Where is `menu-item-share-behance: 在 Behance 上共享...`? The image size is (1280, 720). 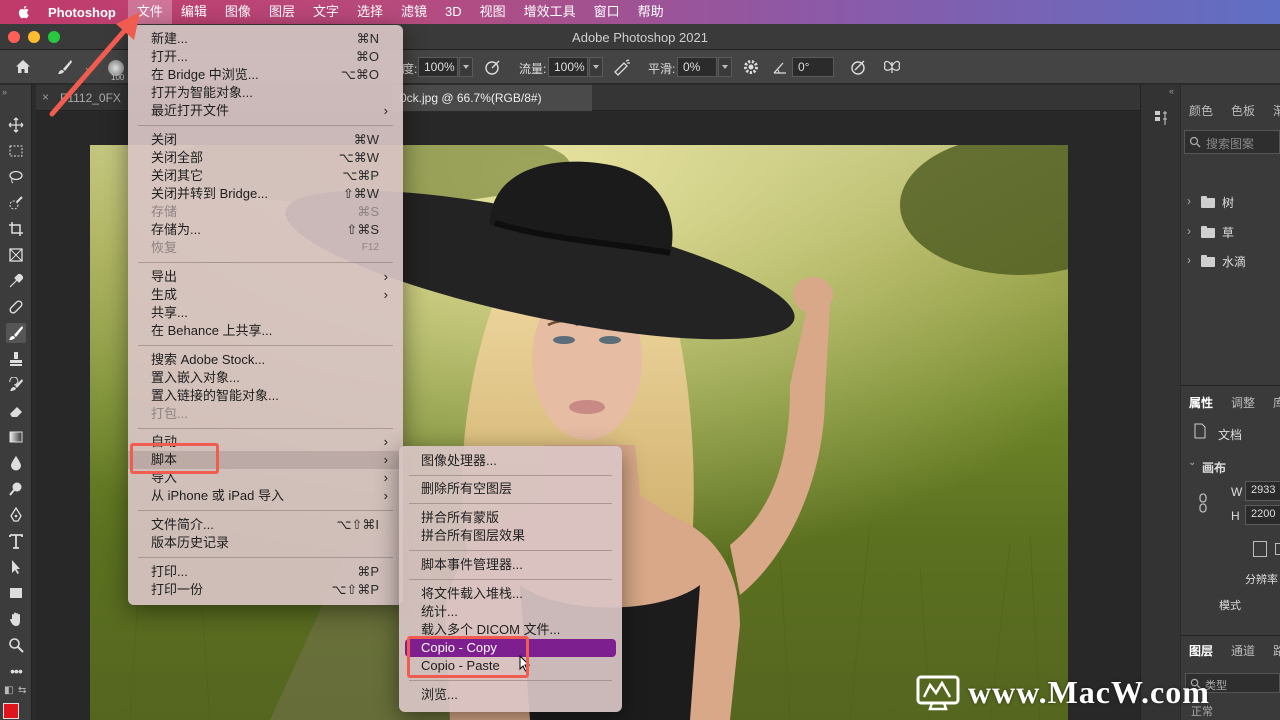
menu-item-share-behance: 在 Behance 上共享... is located at coordinates (265, 331).